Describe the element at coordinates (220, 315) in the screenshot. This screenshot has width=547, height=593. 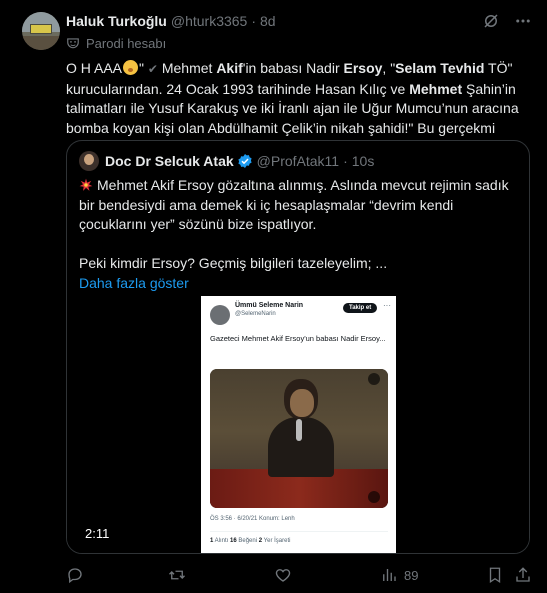
I see `inner-post-avatar` at that location.